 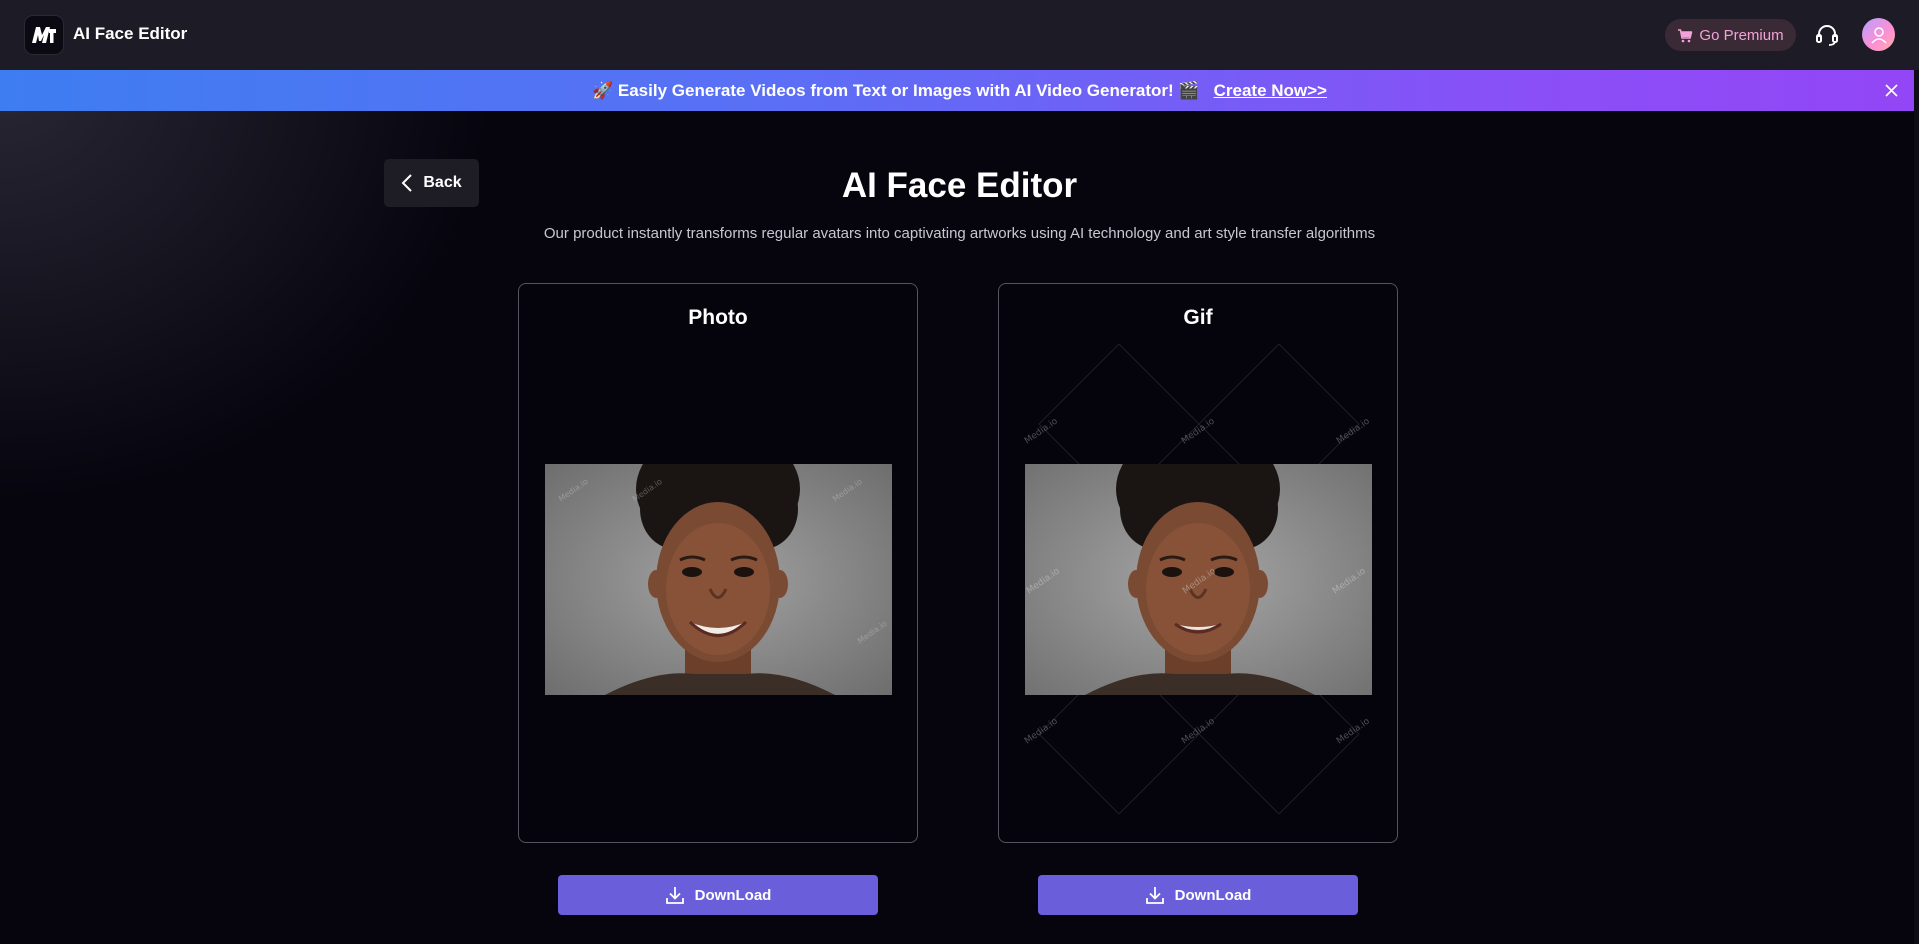 I want to click on user-avatar-icon, so click(x=1878, y=35).